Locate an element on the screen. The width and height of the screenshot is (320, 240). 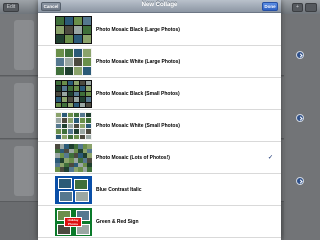
layout-label: Green & Red Sign is located at coordinates (117, 222).